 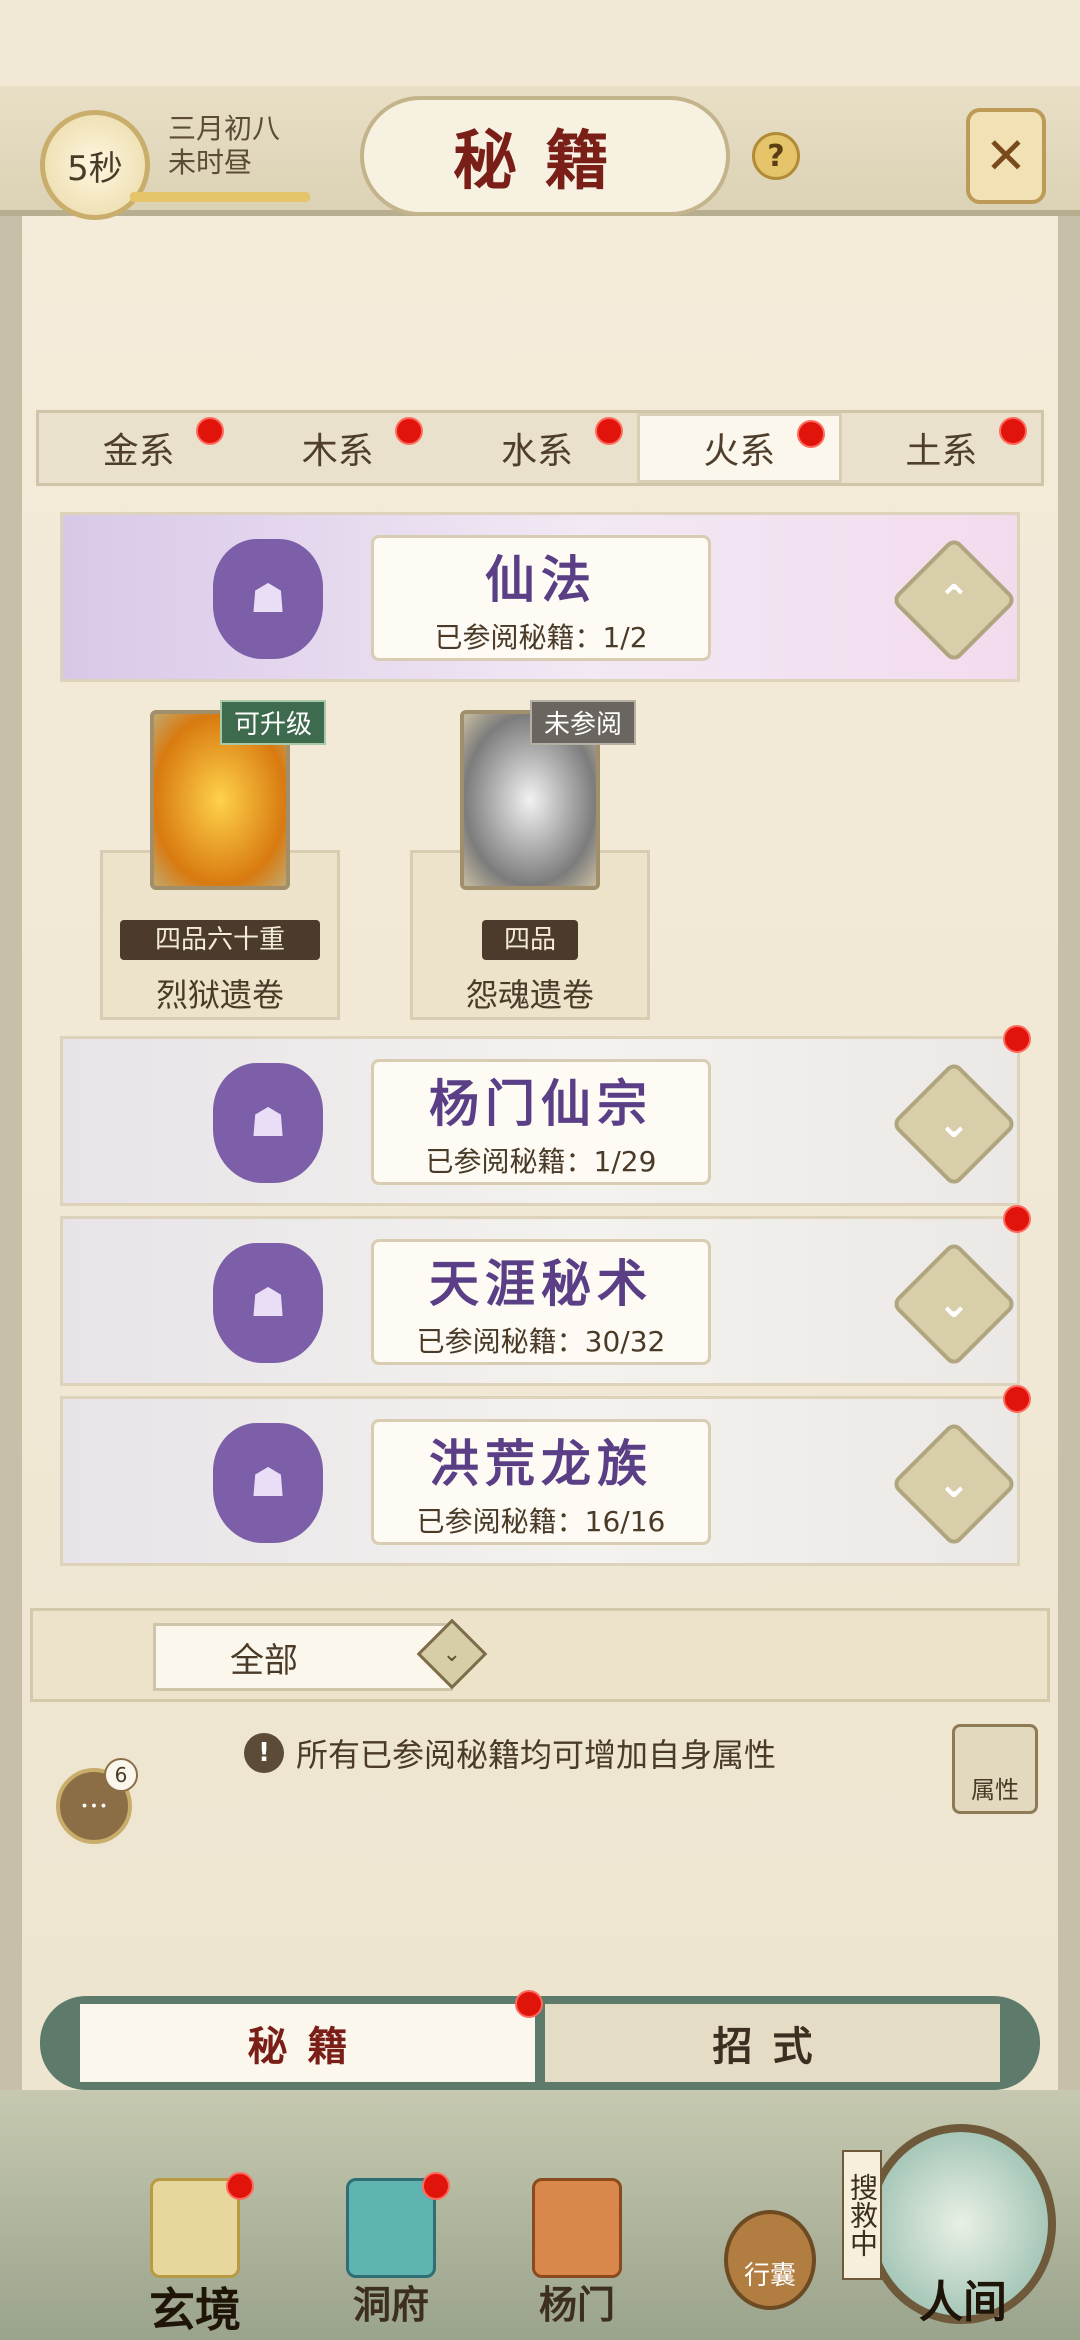 I want to click on nav-label: 杨门, so click(x=576, y=2304).